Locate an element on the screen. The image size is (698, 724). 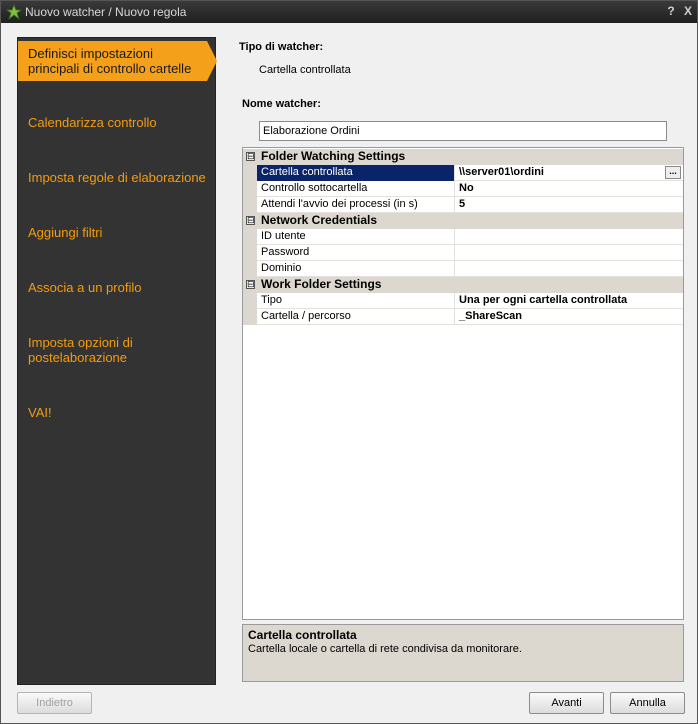
property-name: Dominio is located at coordinates (356, 269).